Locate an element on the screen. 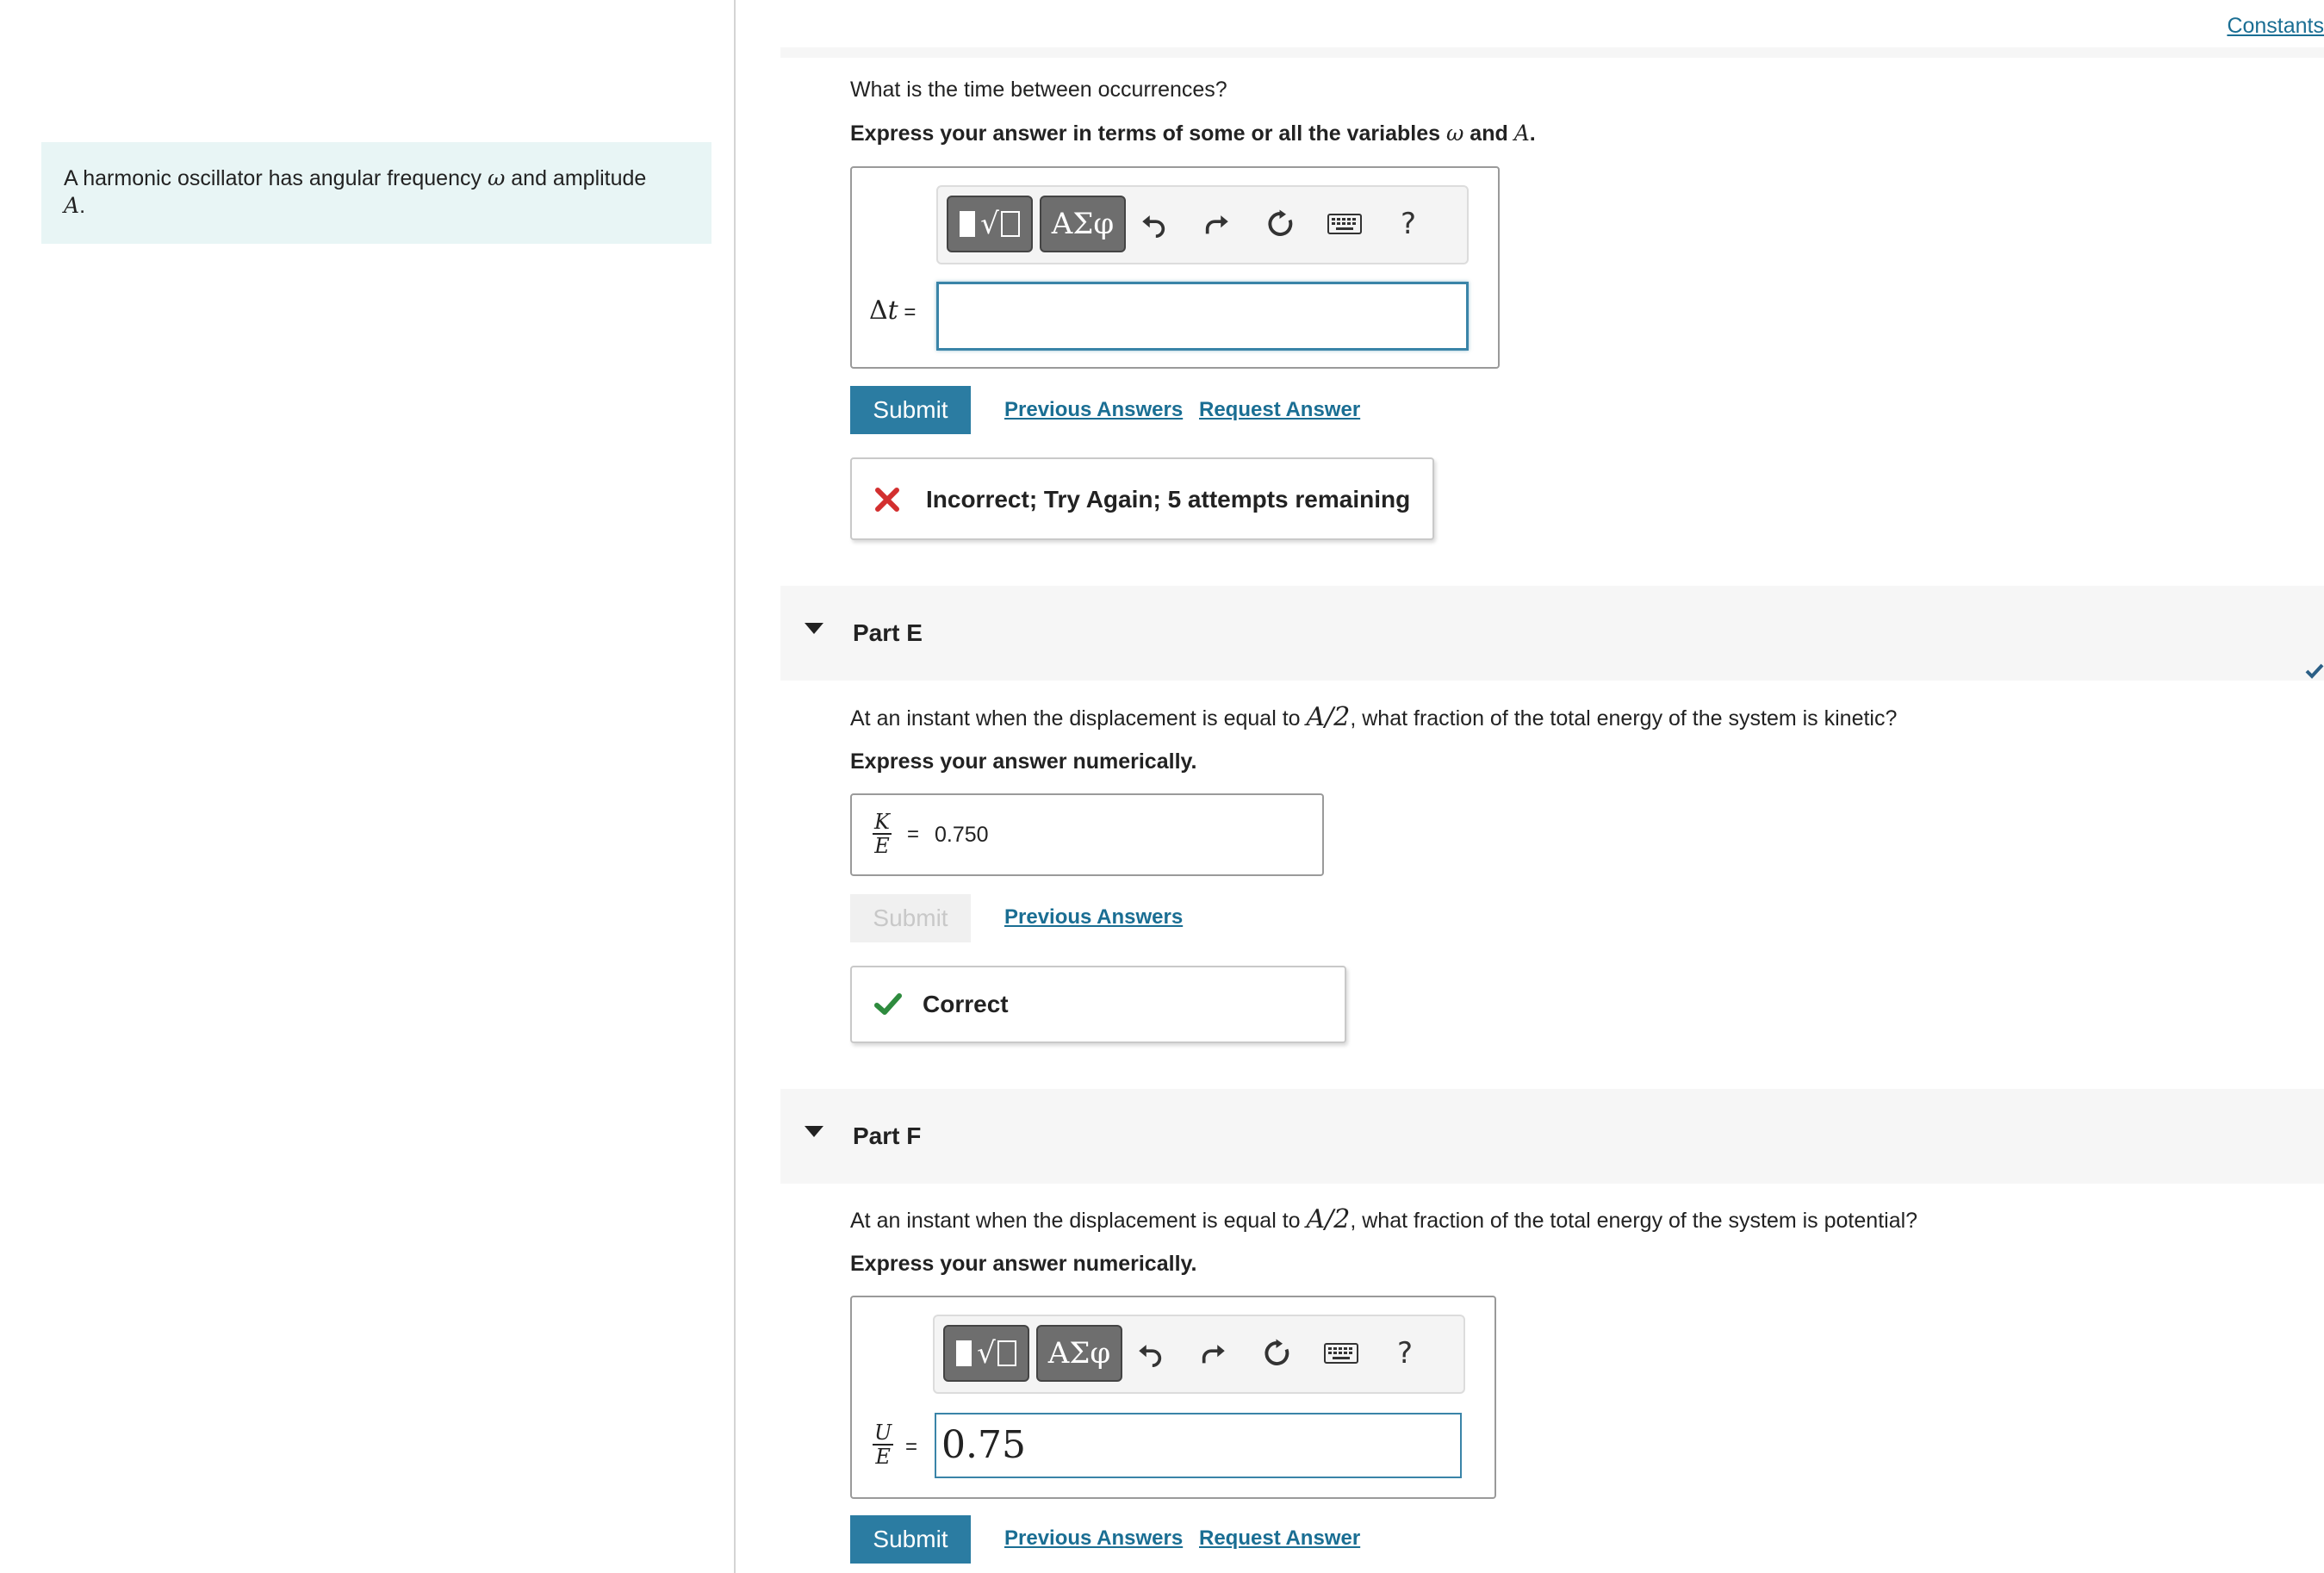 This screenshot has width=2324, height=1573. partd-submit-button: Submit is located at coordinates (910, 410).